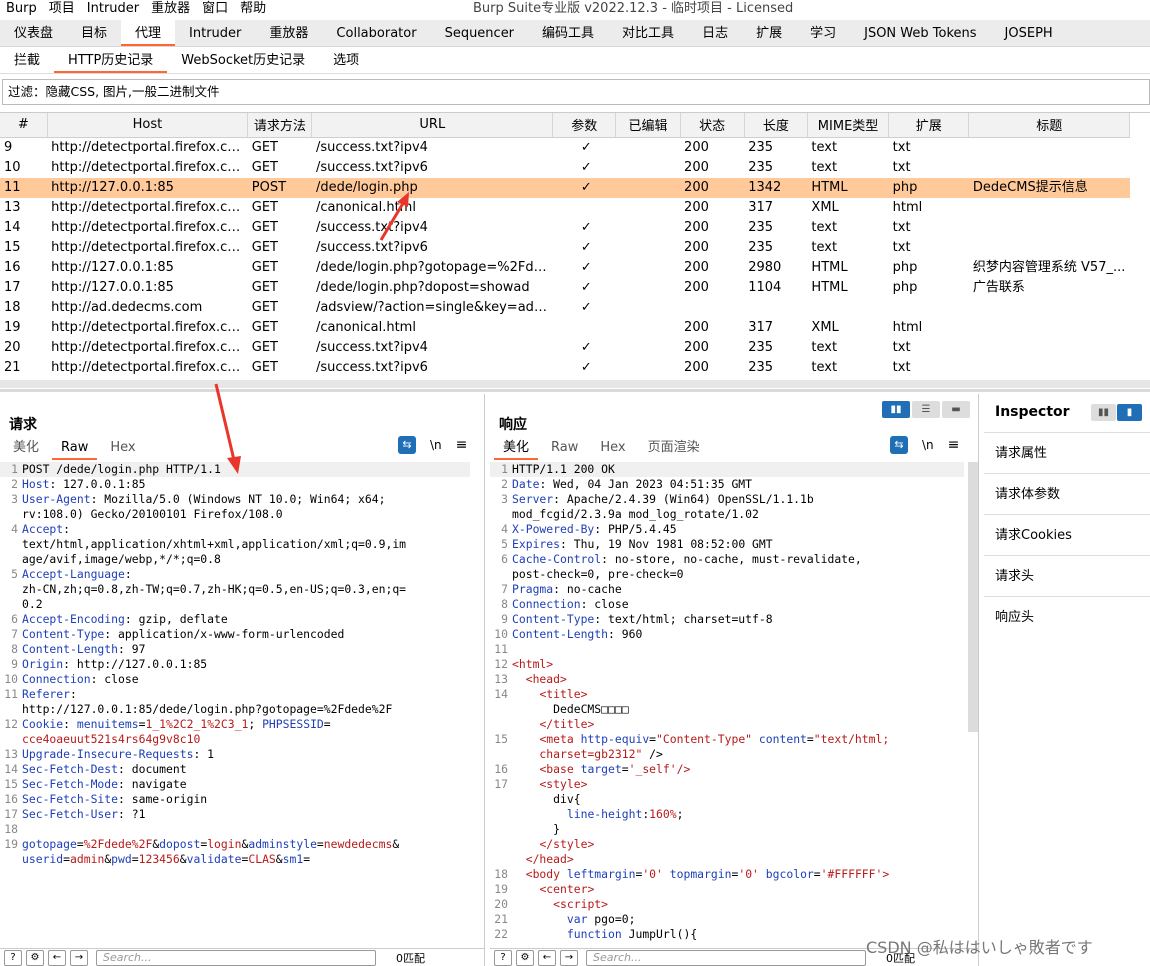 Image resolution: width=1150 pixels, height=966 pixels. I want to click on line-number, so click(501, 859).